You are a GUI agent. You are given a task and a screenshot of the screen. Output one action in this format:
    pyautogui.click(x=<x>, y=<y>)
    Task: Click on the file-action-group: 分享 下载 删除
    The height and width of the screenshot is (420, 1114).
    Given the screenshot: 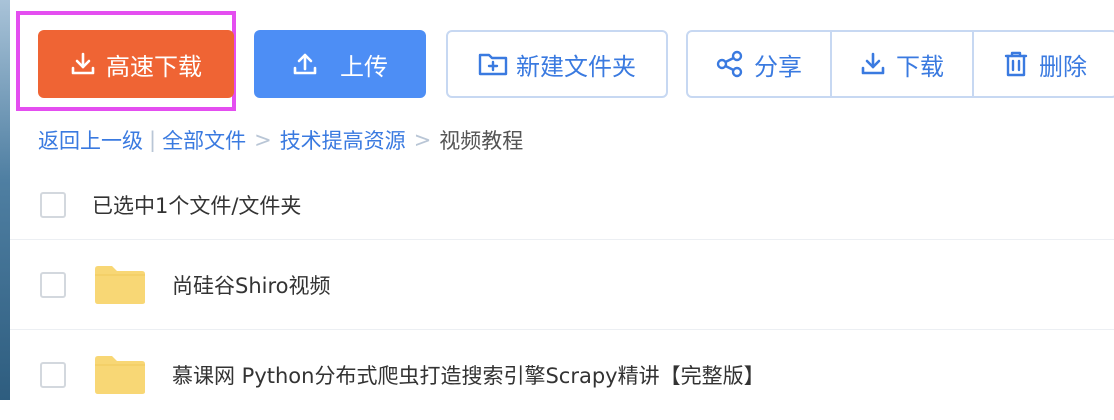 What is the action you would take?
    pyautogui.click(x=900, y=64)
    